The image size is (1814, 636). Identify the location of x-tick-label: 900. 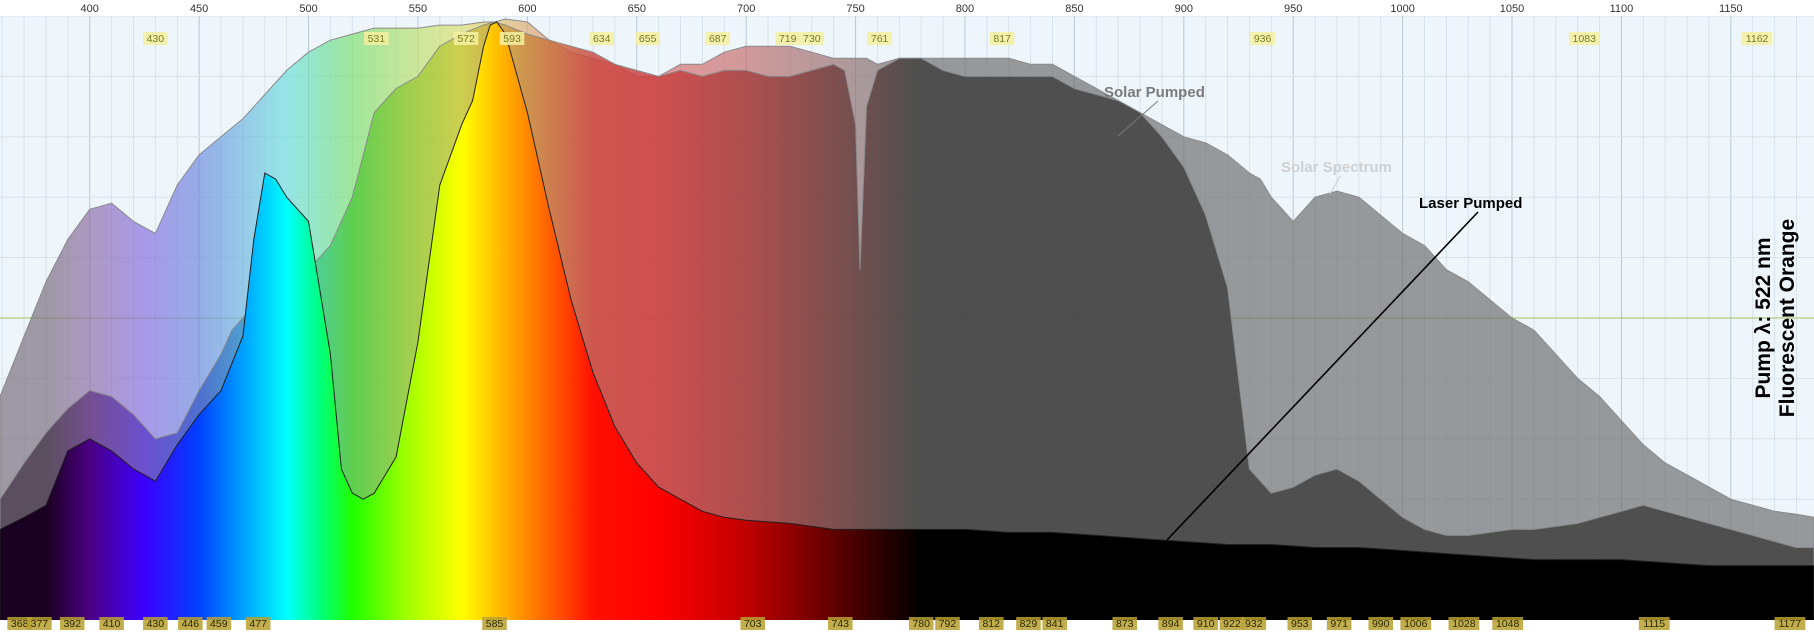
(1184, 9).